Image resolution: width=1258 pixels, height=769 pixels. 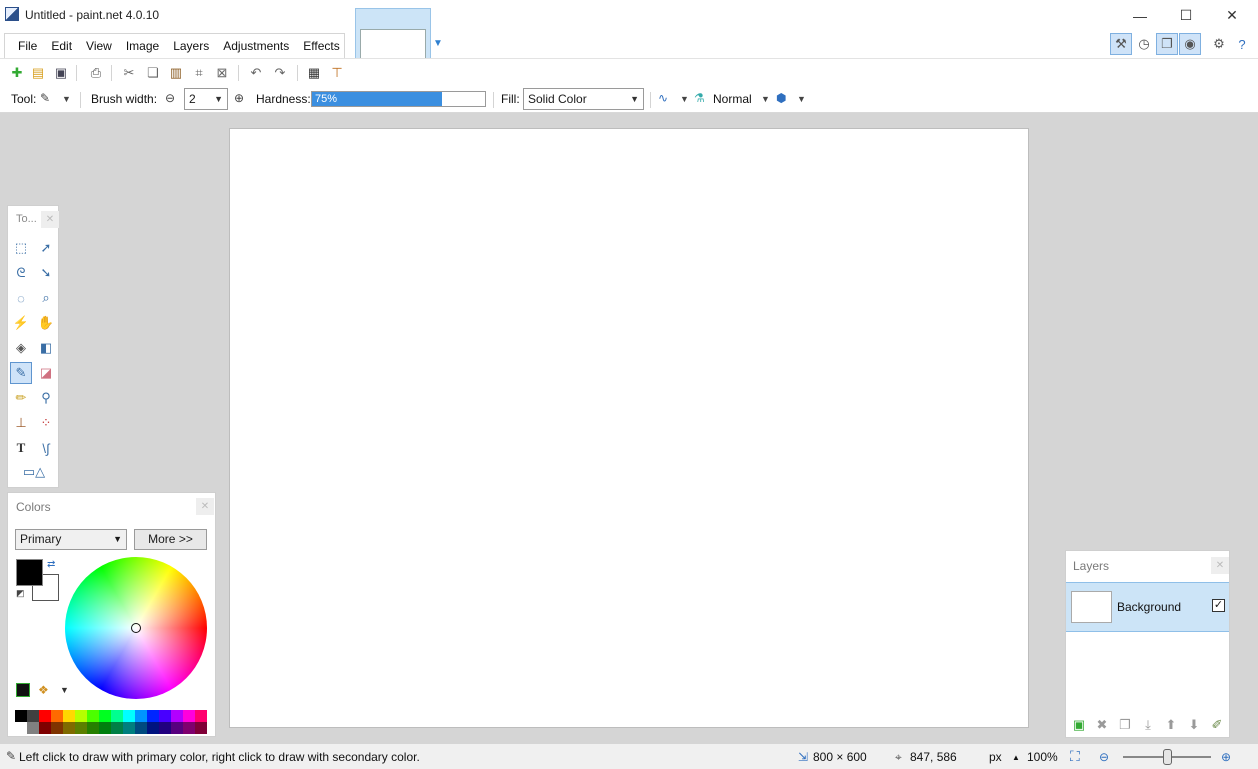 What do you see at coordinates (170, 98) in the screenshot?
I see `decrease-width-icon: ⊖` at bounding box center [170, 98].